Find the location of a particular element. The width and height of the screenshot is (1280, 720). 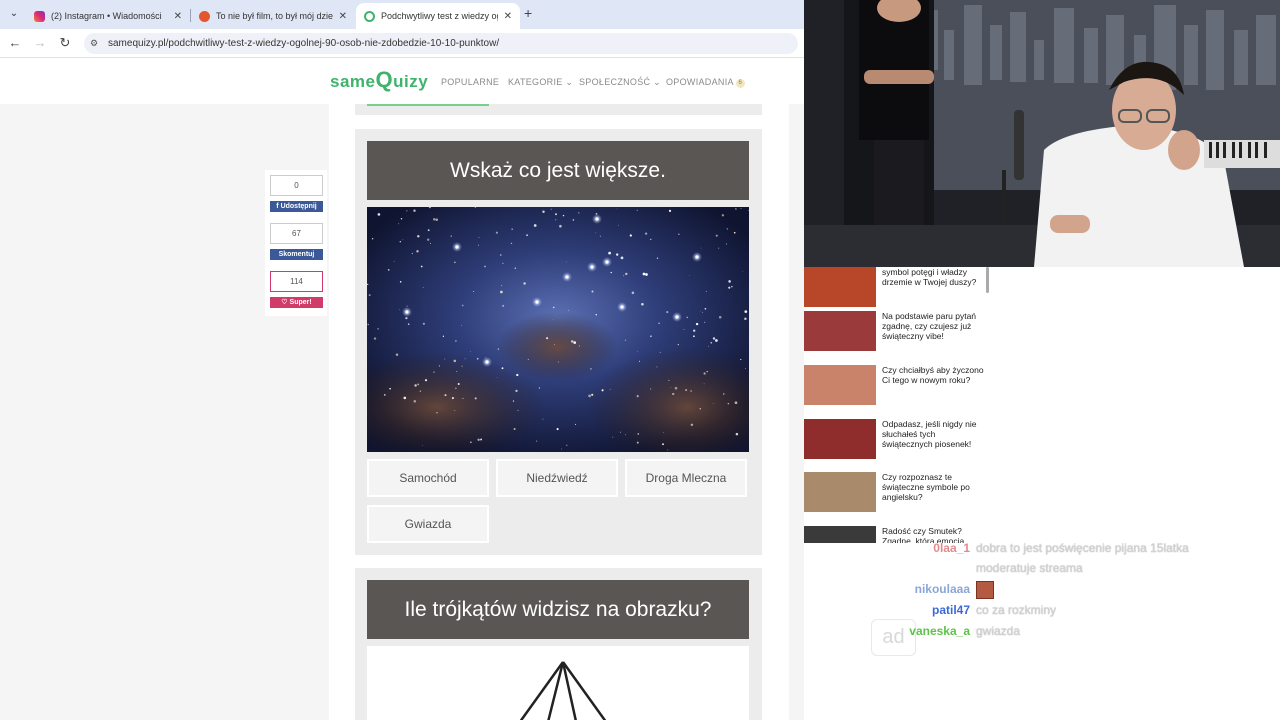

comment-button: Skomentuj is located at coordinates (296, 254).